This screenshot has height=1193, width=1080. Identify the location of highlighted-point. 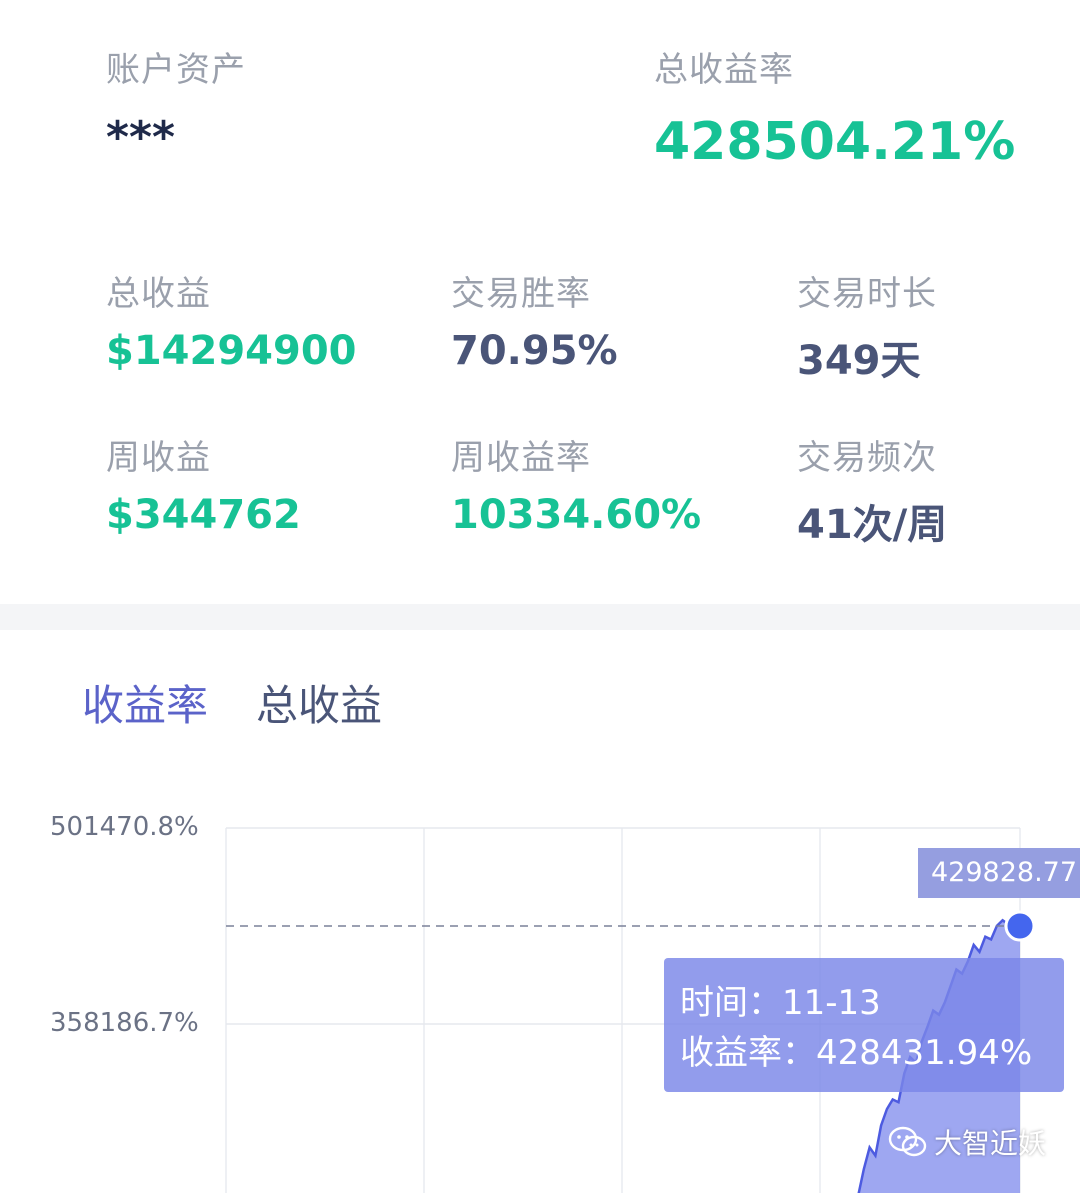
(1020, 926).